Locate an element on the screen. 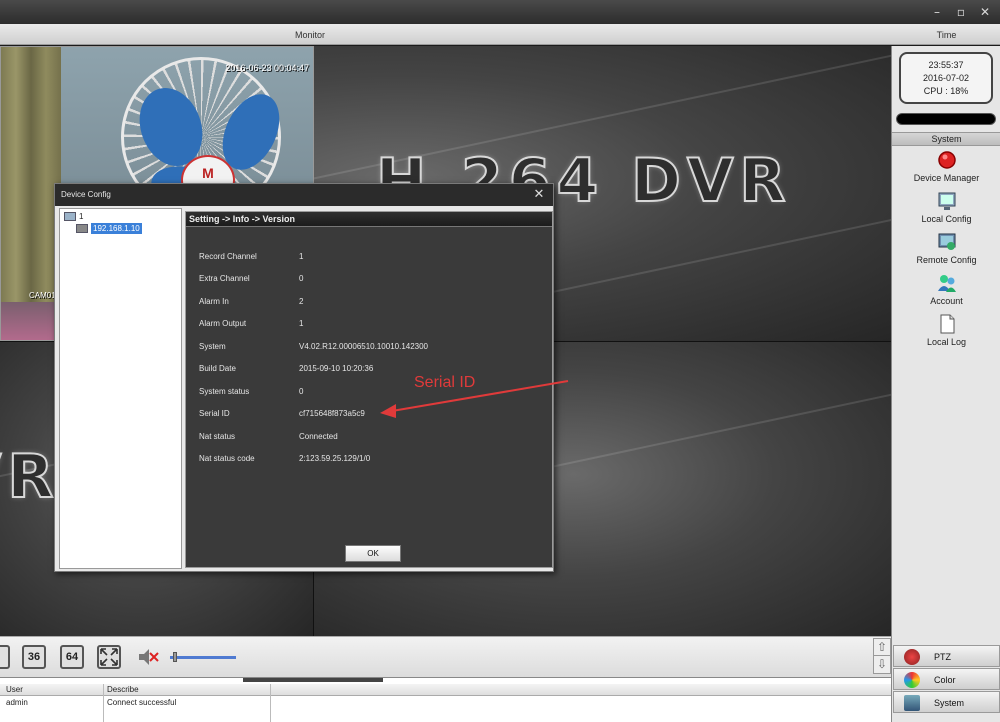  volume-slider-handle is located at coordinates (175, 657).